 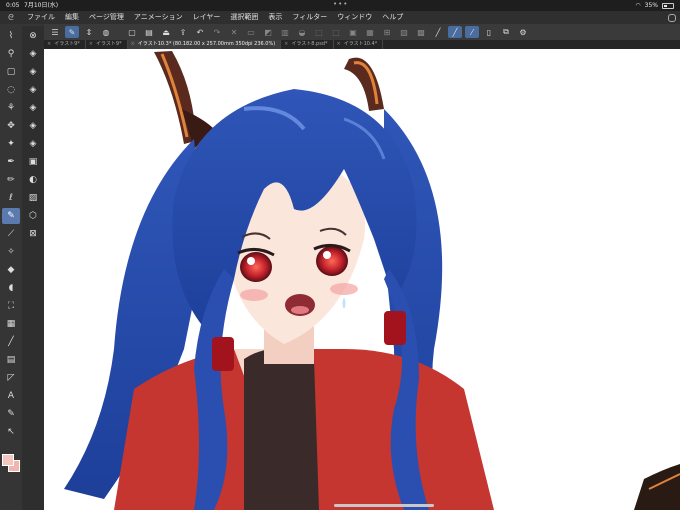 I want to click on subtool-search-icon: ⊗, so click(x=33, y=36).